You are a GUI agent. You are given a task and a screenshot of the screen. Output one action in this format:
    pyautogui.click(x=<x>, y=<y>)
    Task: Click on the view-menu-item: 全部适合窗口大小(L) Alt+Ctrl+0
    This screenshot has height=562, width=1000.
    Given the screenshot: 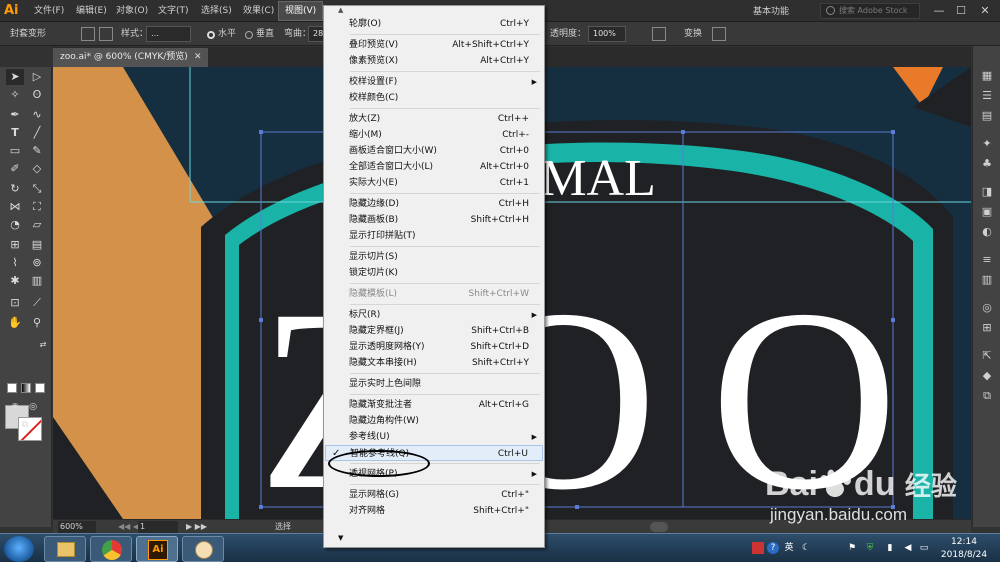 What is the action you would take?
    pyautogui.click(x=434, y=167)
    